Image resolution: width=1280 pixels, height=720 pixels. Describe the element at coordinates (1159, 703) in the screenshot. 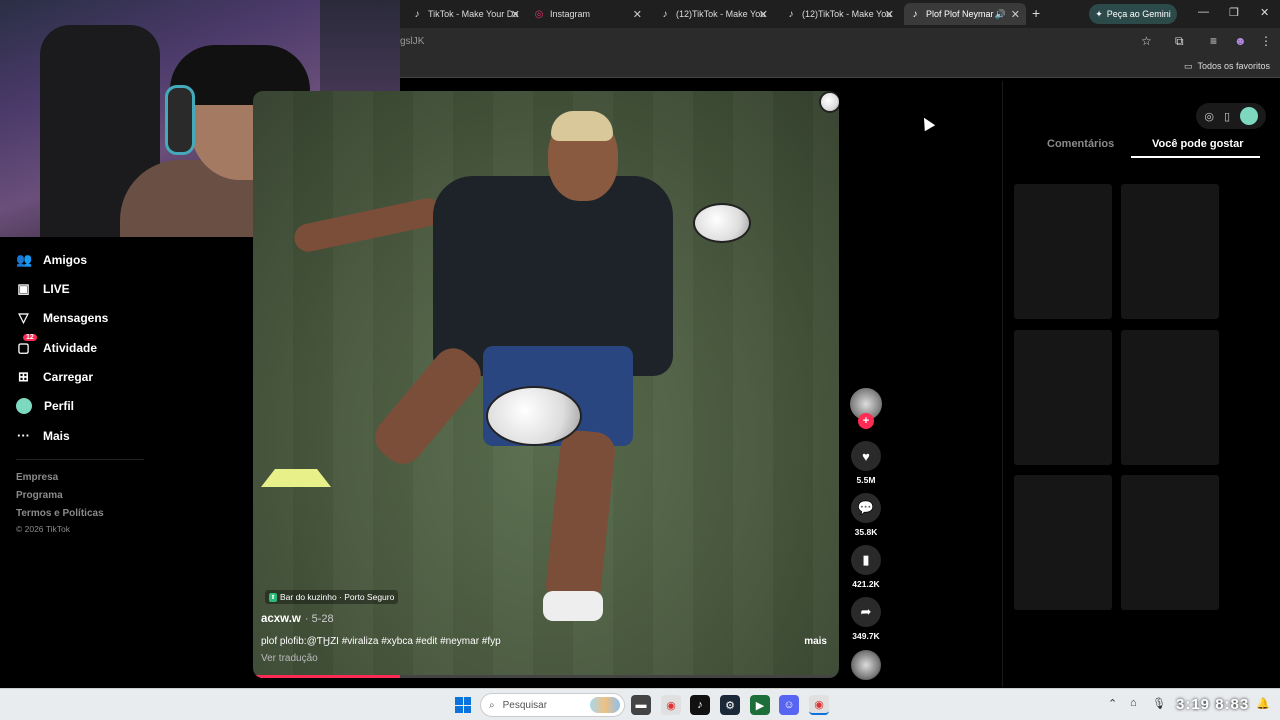

I see `microphone-icon: 🎙` at that location.